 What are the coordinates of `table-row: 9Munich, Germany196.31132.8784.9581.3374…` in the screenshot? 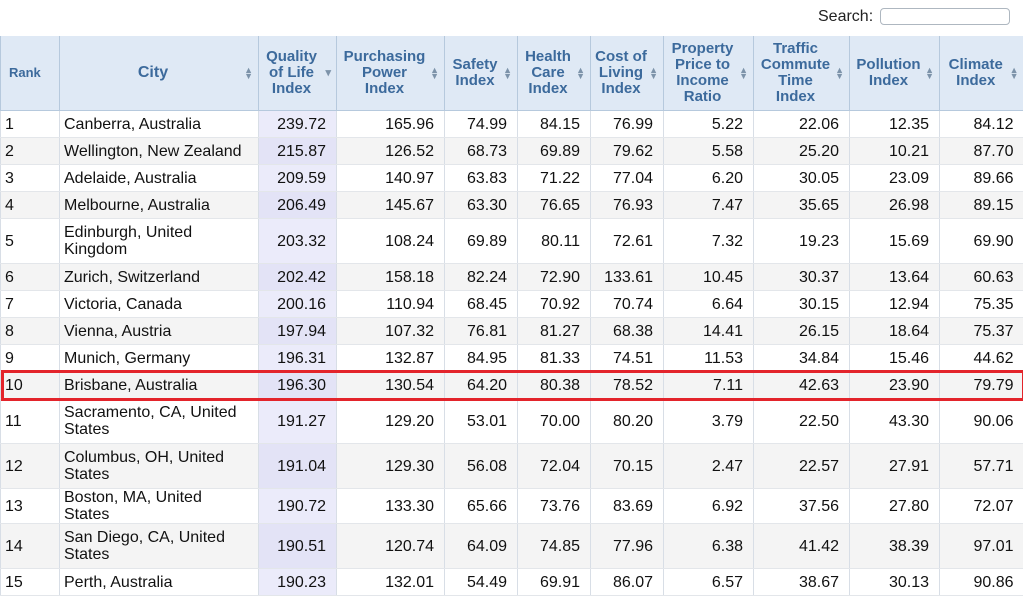 It's located at (512, 358).